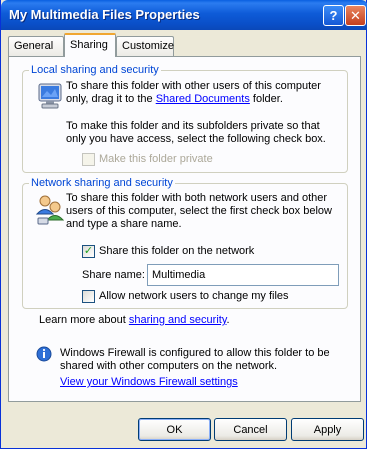 This screenshot has width=367, height=449. What do you see at coordinates (250, 429) in the screenshot?
I see `cancel-button: Cancel` at bounding box center [250, 429].